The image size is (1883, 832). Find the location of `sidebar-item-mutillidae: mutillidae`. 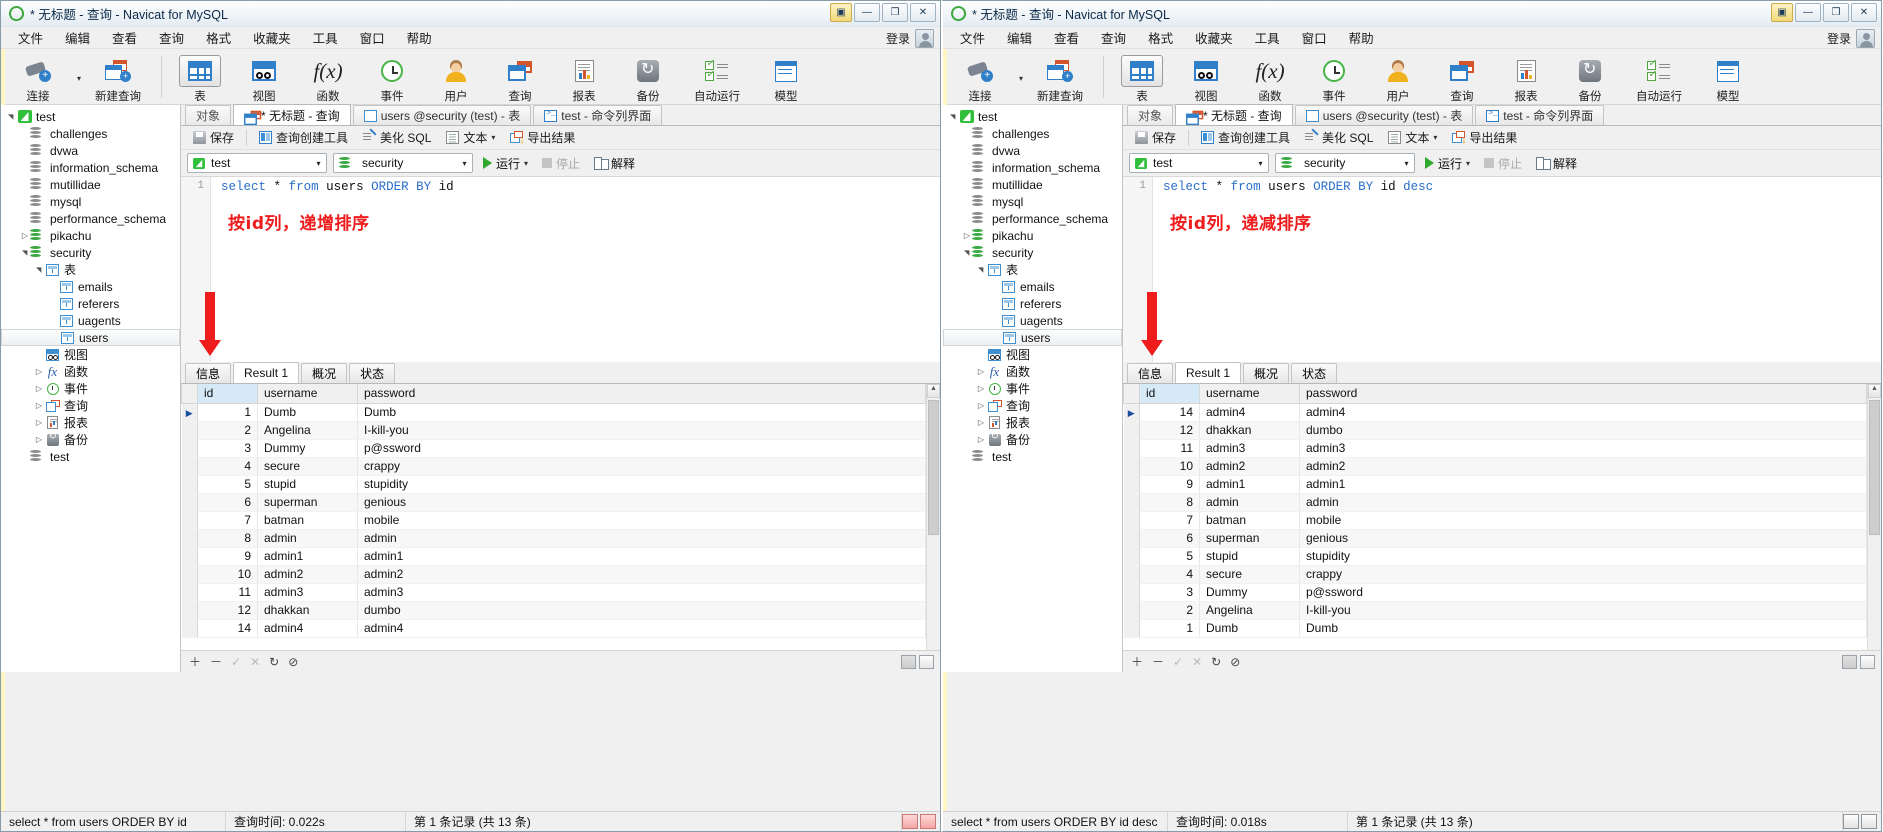

sidebar-item-mutillidae: mutillidae is located at coordinates (1032, 184).